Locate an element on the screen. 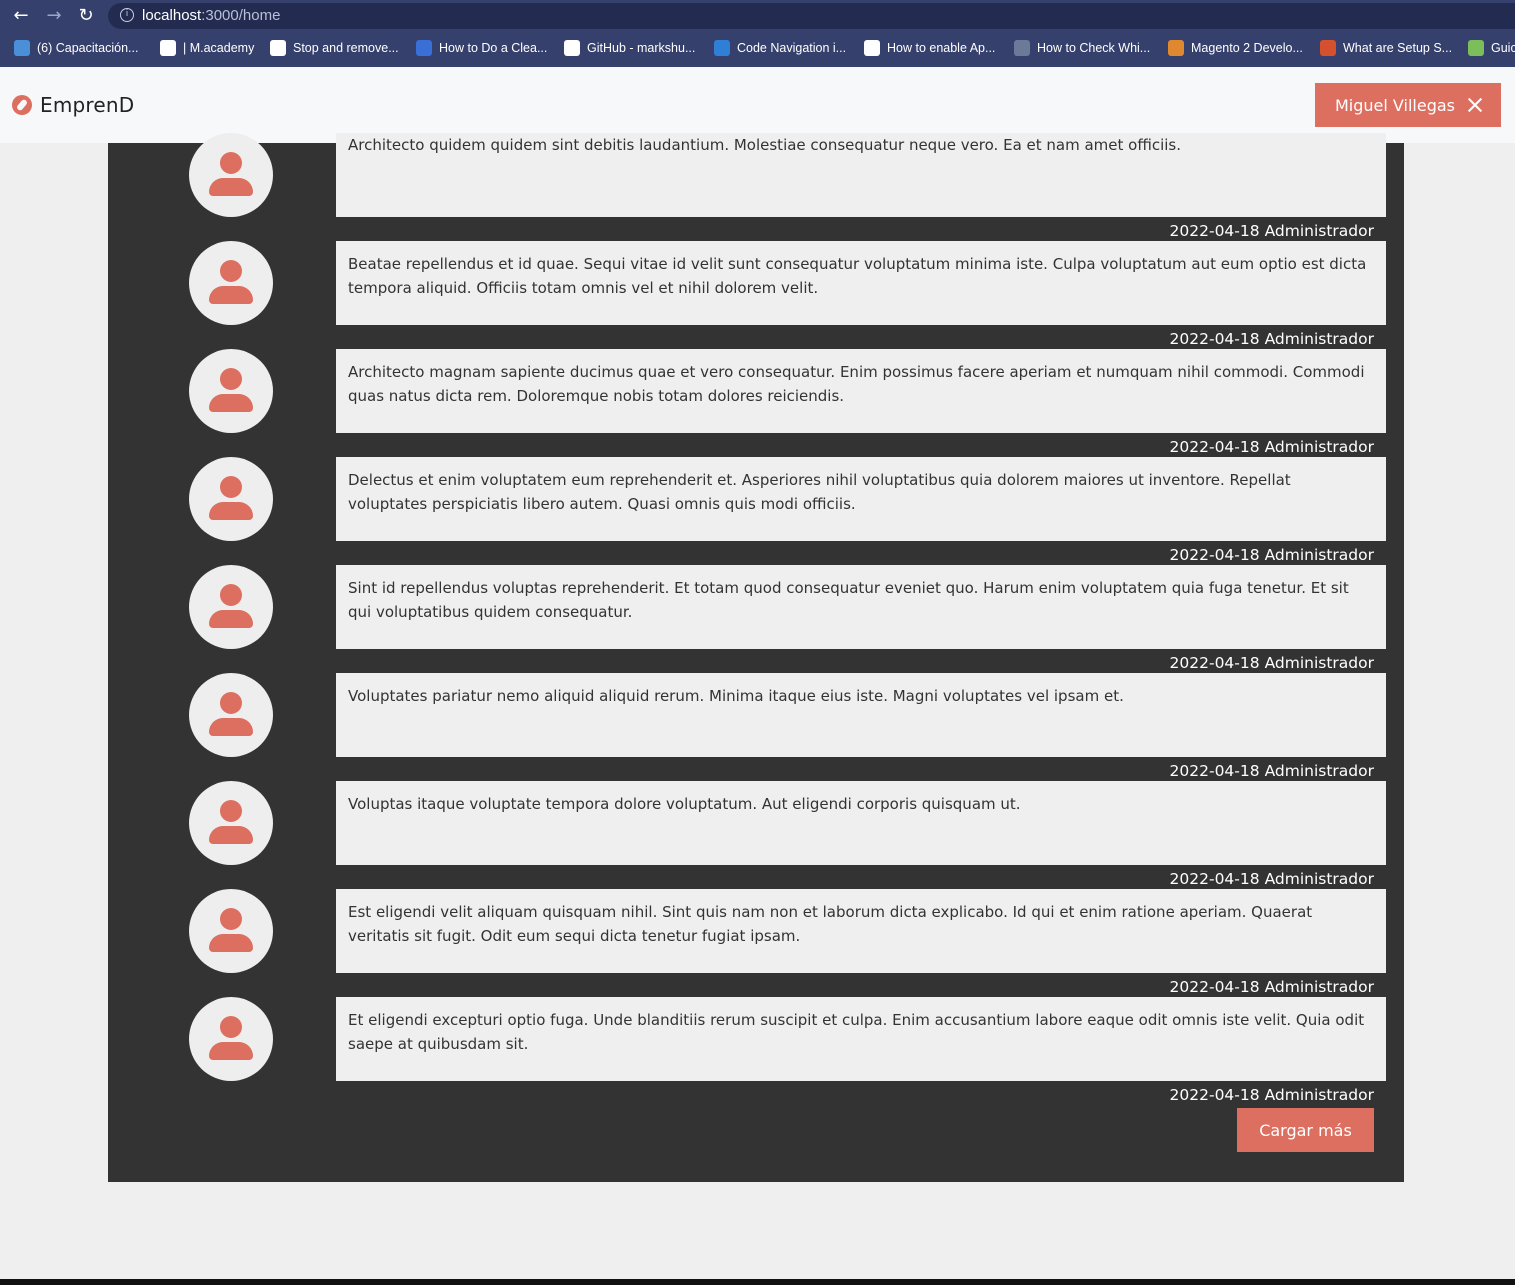  bookmark-item: | M.academy is located at coordinates (207, 48).